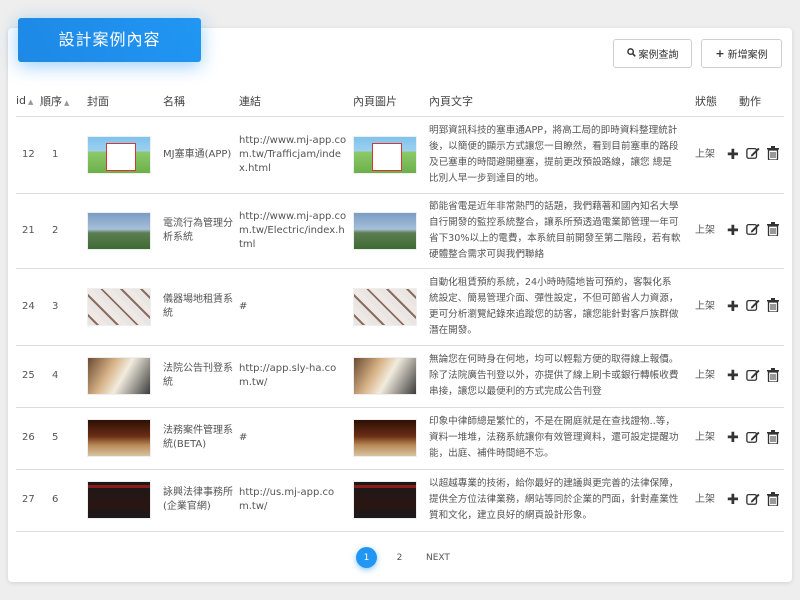 The height and width of the screenshot is (600, 800). What do you see at coordinates (658, 55) in the screenshot?
I see `search-case-label: 案例查詢` at bounding box center [658, 55].